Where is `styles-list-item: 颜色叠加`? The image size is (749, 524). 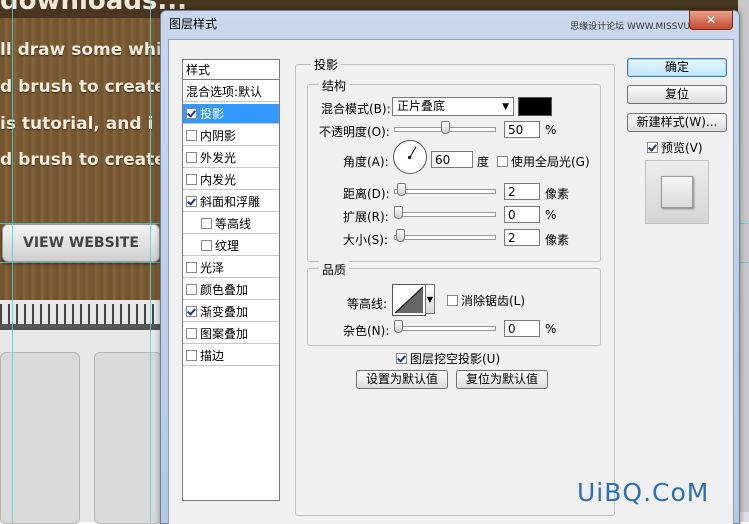 styles-list-item: 颜色叠加 is located at coordinates (231, 290).